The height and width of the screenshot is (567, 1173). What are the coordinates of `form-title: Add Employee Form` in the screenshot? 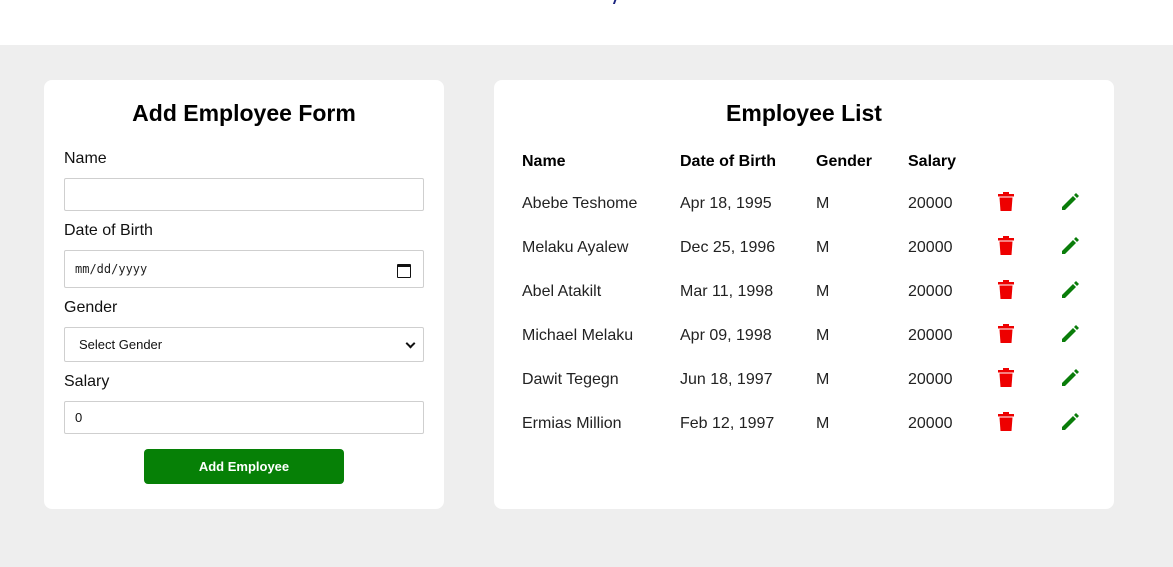 It's located at (244, 113).